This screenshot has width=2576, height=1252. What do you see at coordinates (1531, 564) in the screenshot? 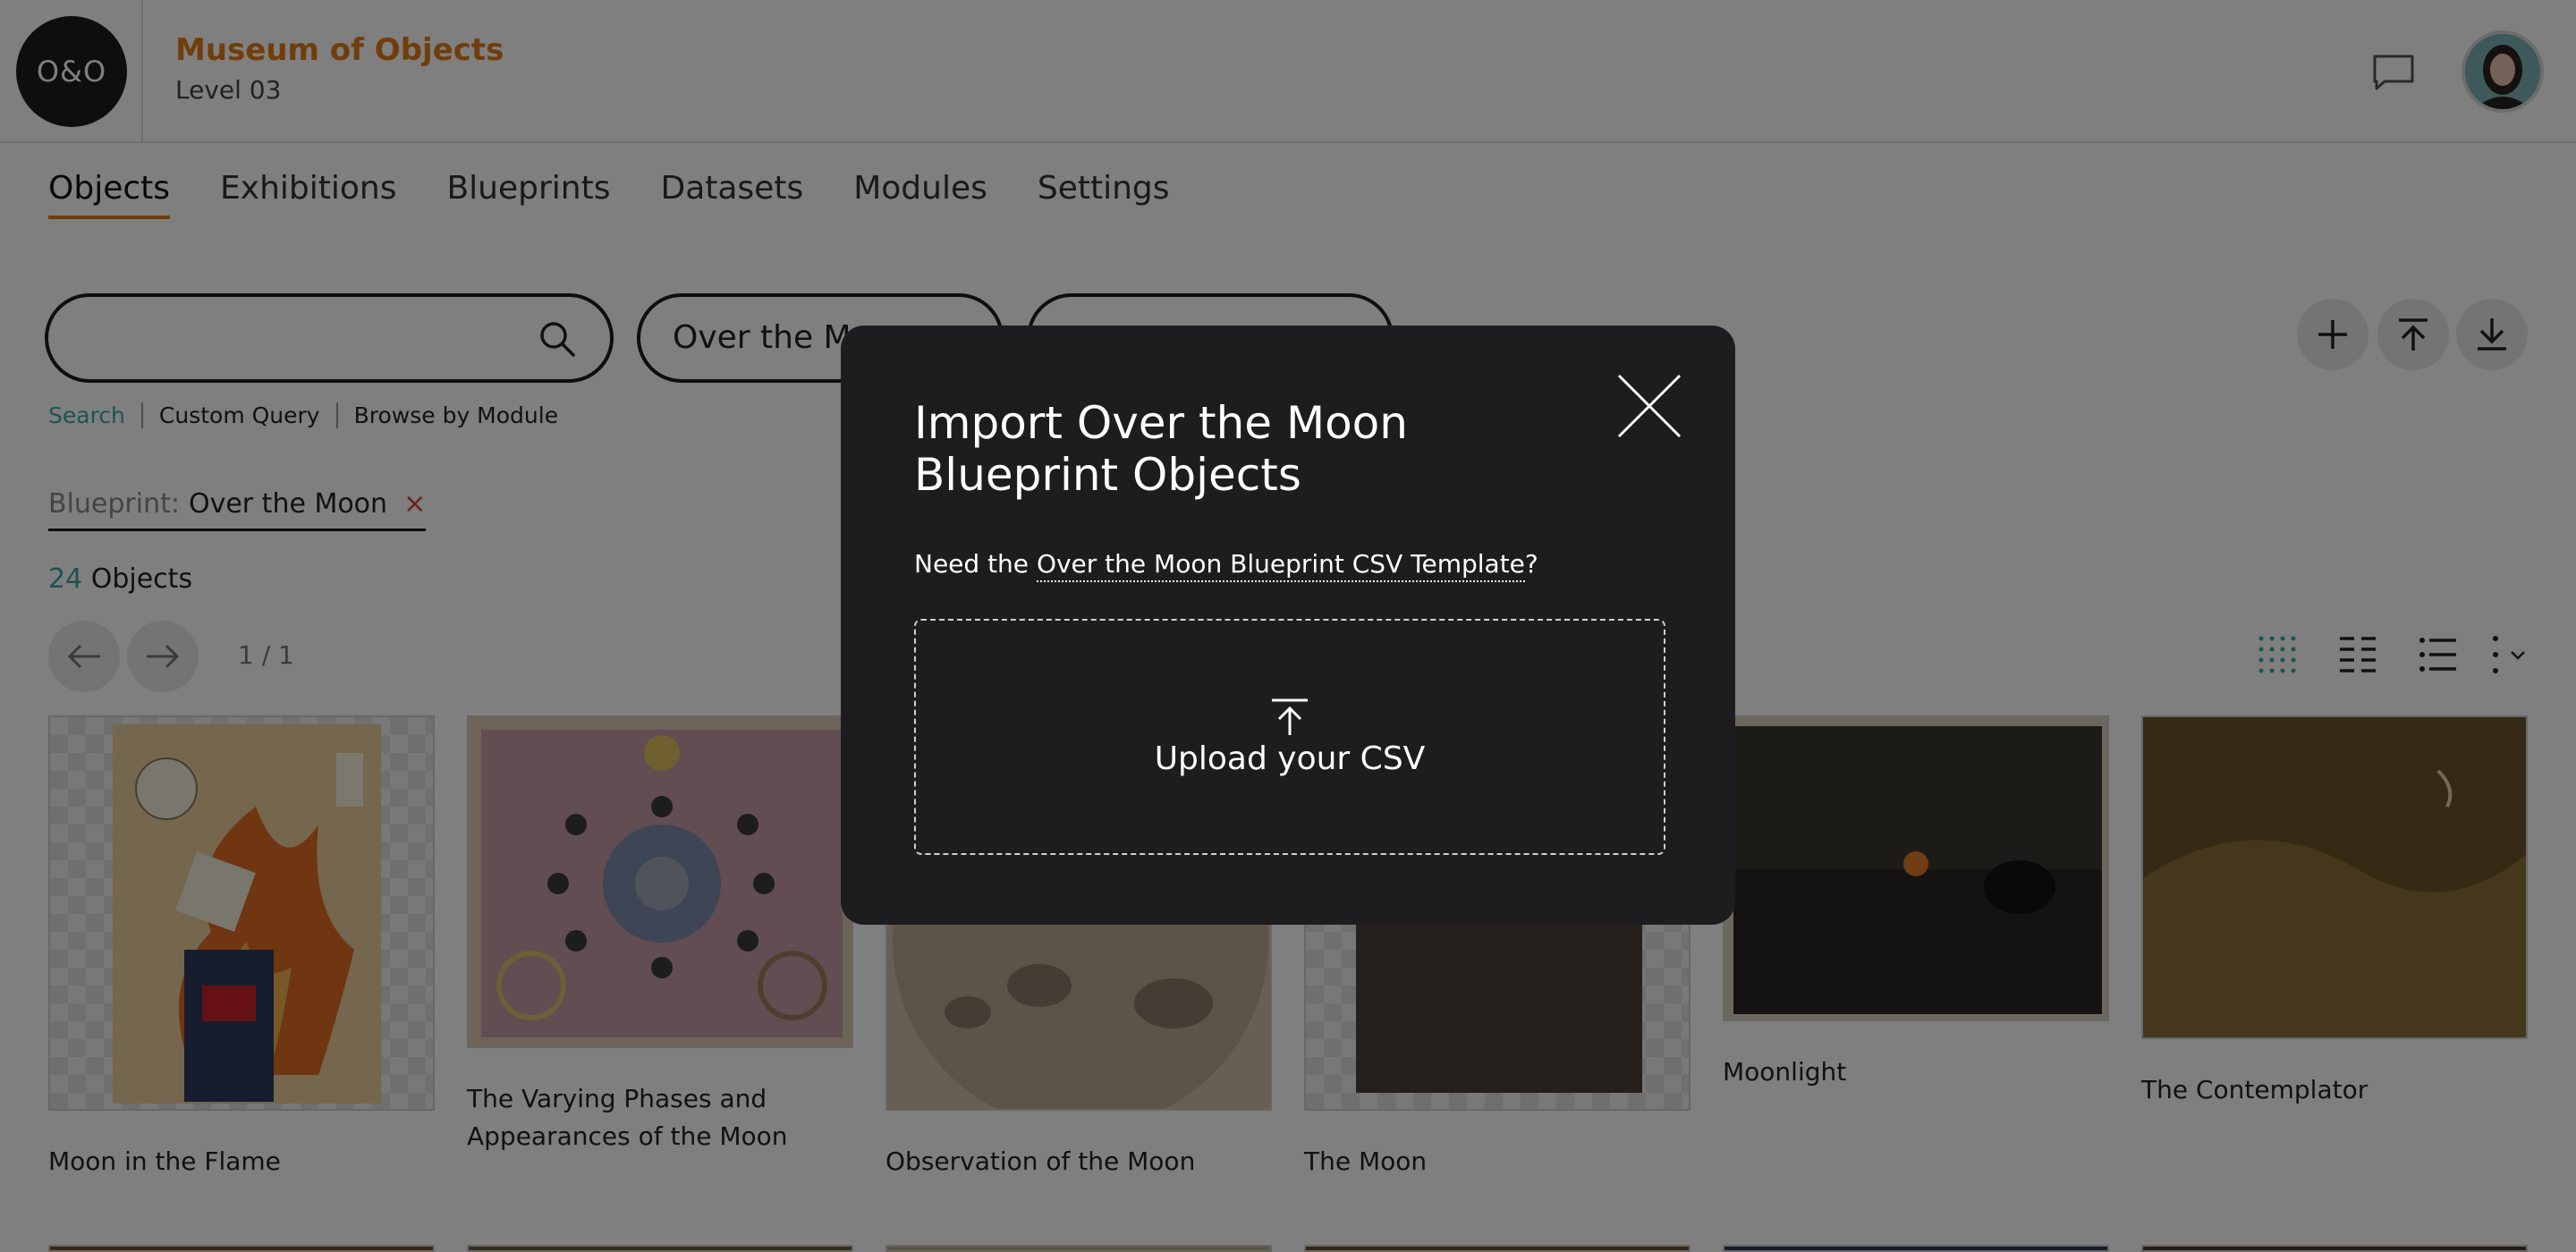
I see `template-hint-suffix: ?` at bounding box center [1531, 564].